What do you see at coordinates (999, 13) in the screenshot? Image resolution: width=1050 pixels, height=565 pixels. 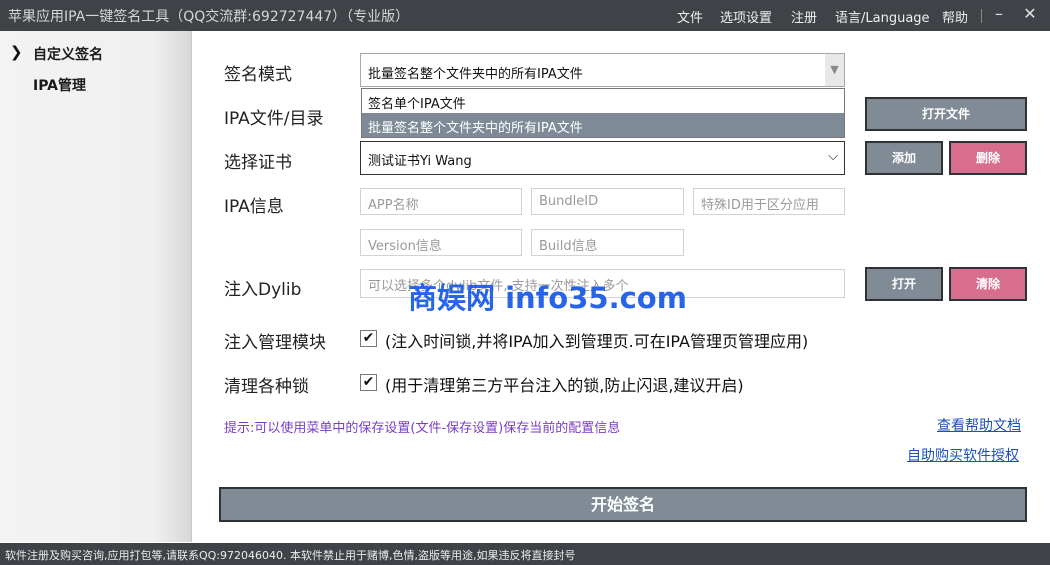 I see `minimize-button: –` at bounding box center [999, 13].